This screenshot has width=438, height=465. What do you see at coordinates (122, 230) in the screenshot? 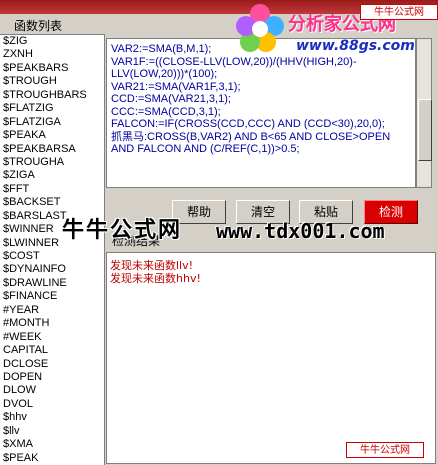
I see `watermark-cn: 牛牛公式网` at bounding box center [122, 230].